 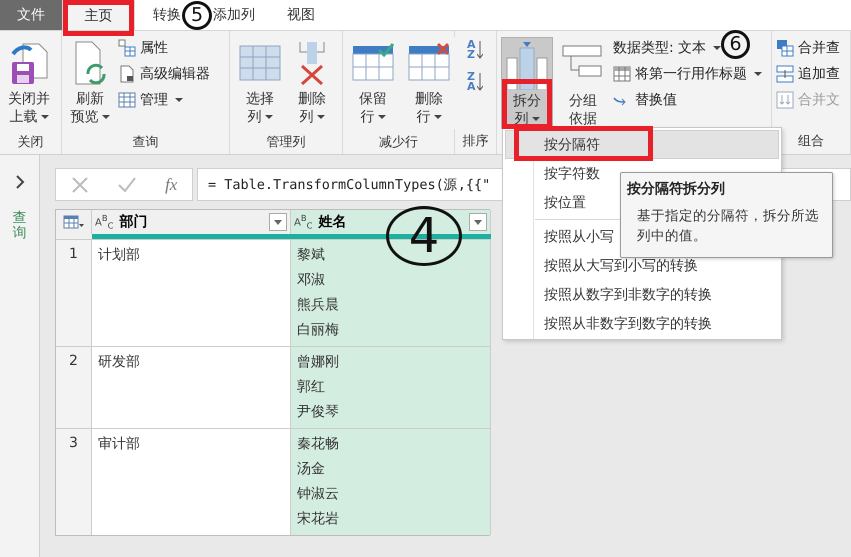 I want to click on split-column-icon, so click(x=527, y=65).